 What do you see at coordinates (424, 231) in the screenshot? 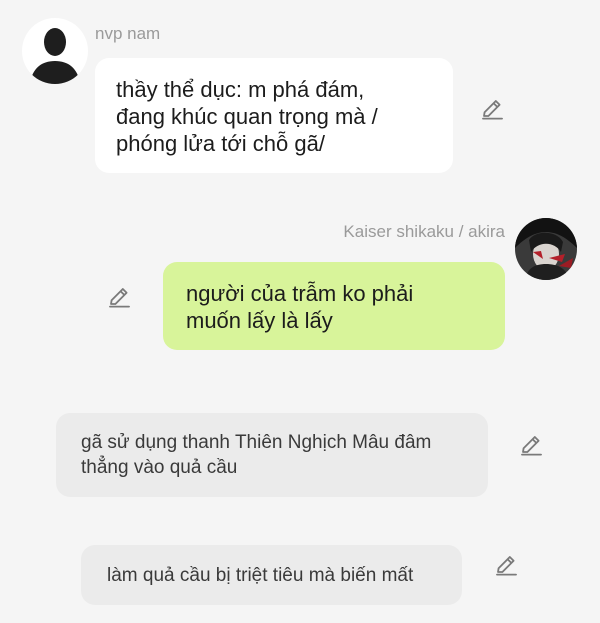
I see `sender-name: Kaiser shikaku / akira` at bounding box center [424, 231].